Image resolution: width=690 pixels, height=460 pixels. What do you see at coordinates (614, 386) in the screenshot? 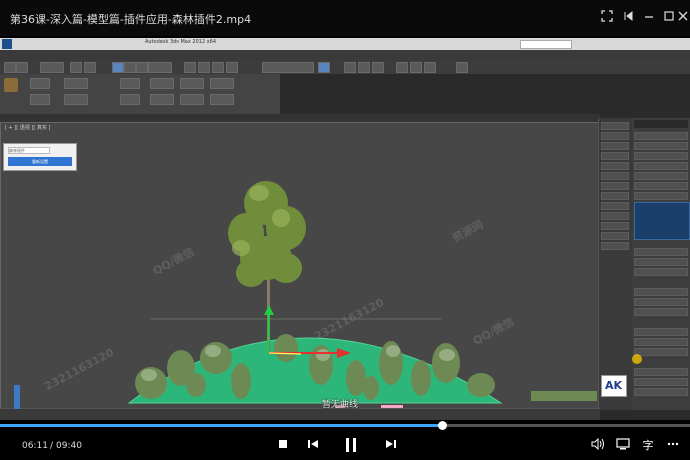
I see `ak-logo: AK` at bounding box center [614, 386].